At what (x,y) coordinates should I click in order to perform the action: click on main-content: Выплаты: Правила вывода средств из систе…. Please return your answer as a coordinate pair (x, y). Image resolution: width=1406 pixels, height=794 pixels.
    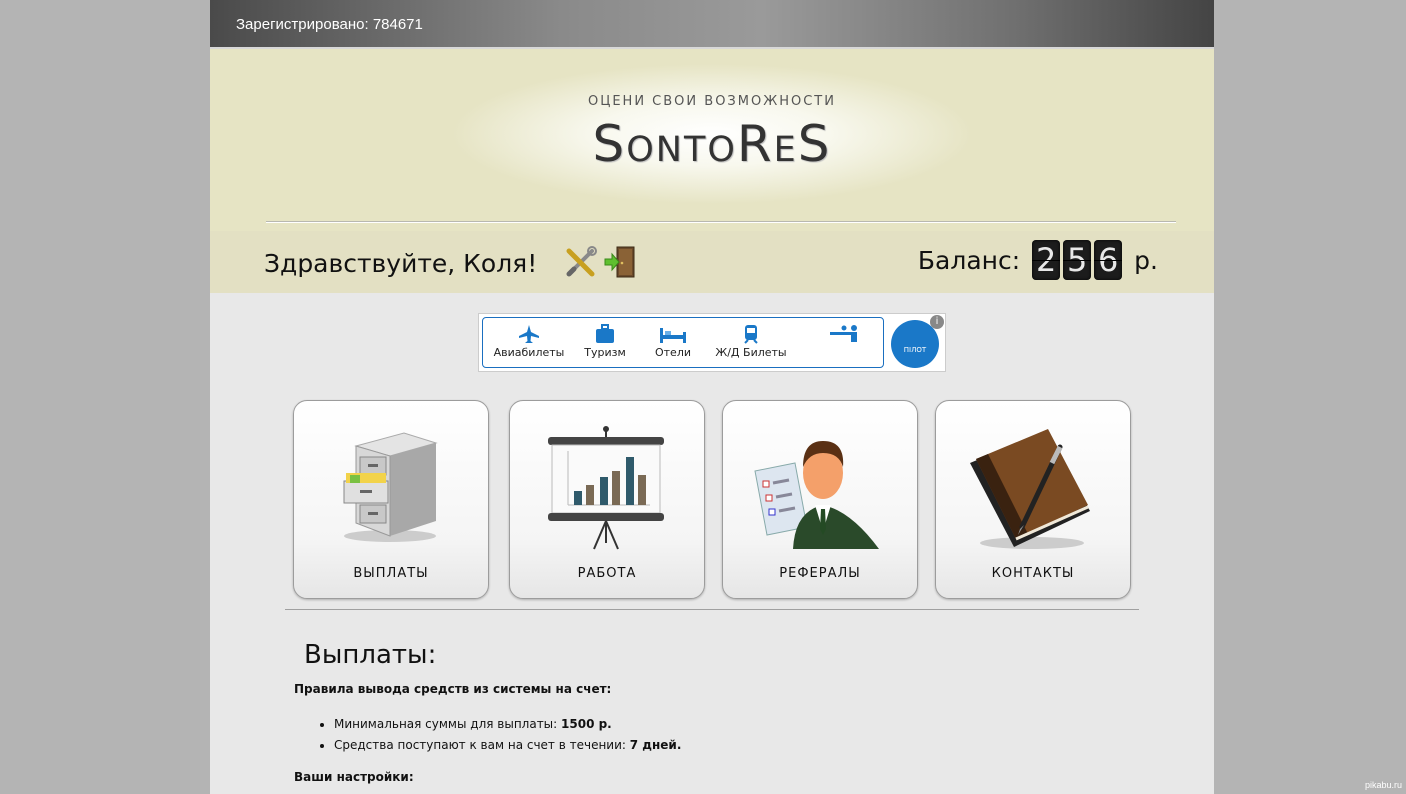
    Looking at the image, I should click on (714, 712).